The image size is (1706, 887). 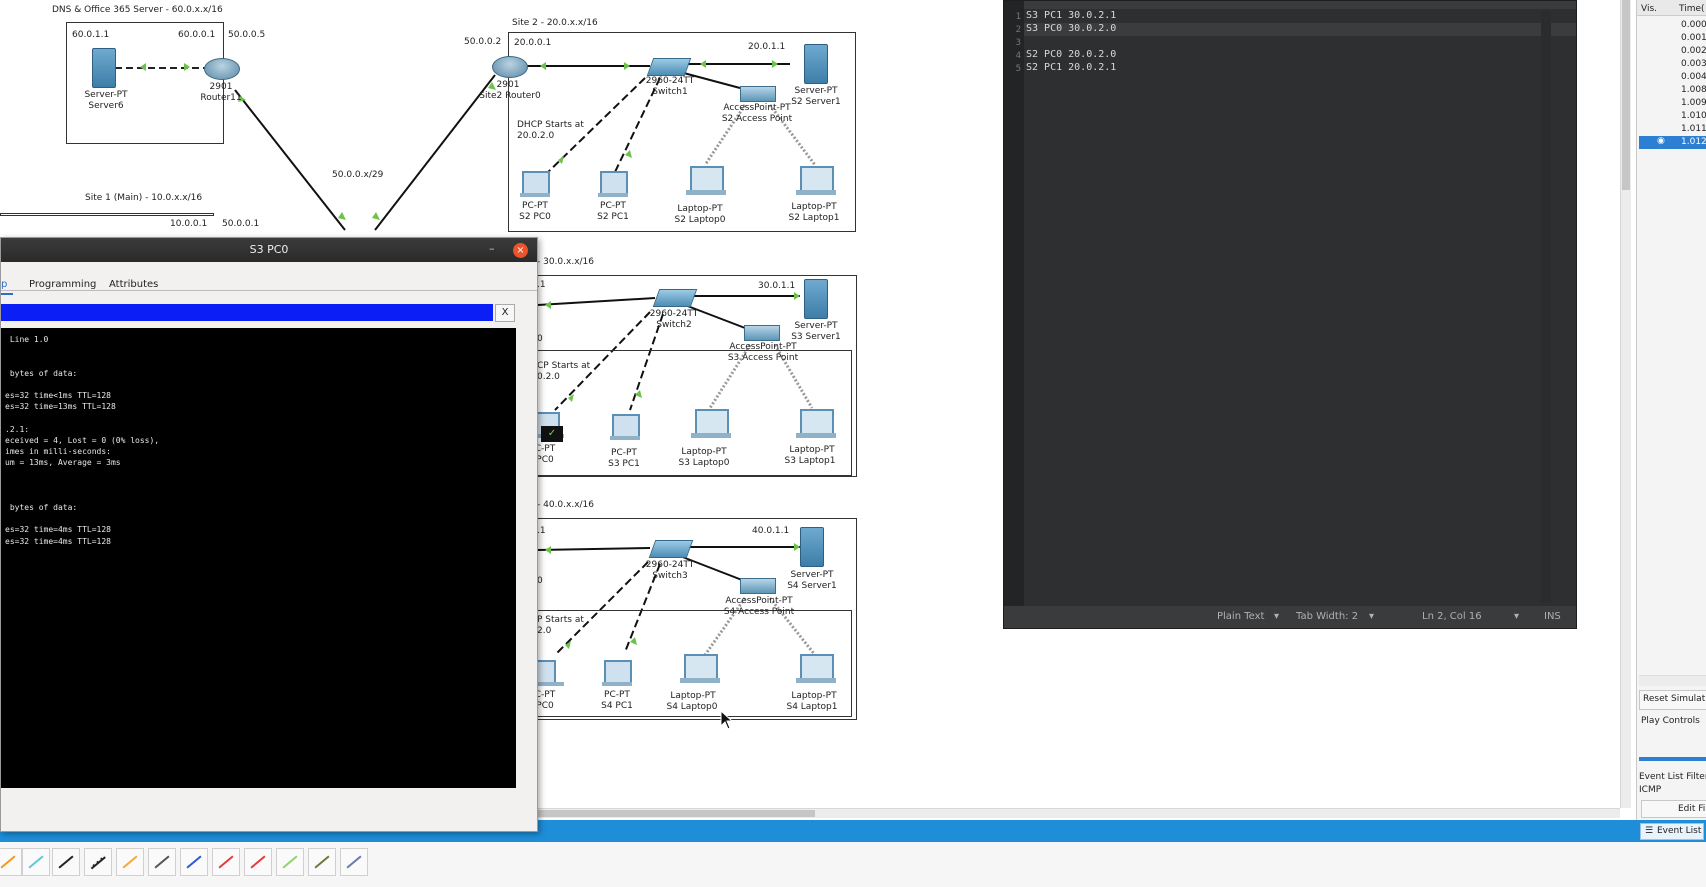 What do you see at coordinates (613, 206) in the screenshot?
I see `s2-pc1-type: PC-PT` at bounding box center [613, 206].